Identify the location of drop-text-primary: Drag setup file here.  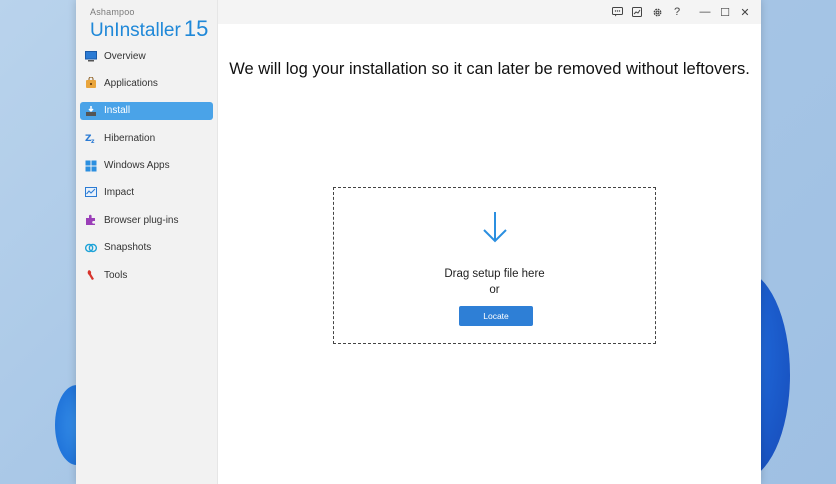
(494, 274).